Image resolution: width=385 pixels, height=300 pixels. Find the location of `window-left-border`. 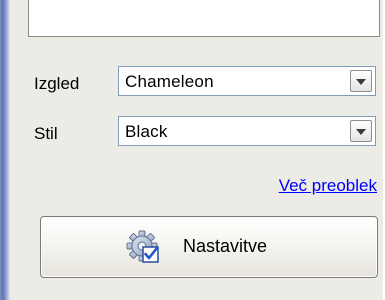

window-left-border is located at coordinates (5, 150).